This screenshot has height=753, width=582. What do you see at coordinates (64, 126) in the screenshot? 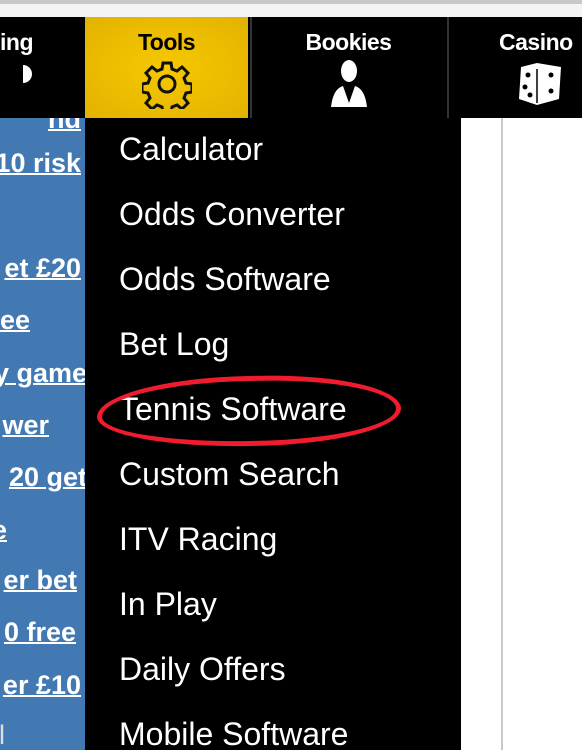
I see `promo-link: nd` at bounding box center [64, 126].